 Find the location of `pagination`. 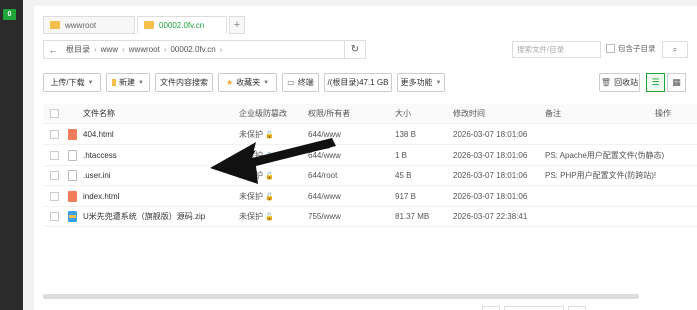

pagination is located at coordinates (536, 308).